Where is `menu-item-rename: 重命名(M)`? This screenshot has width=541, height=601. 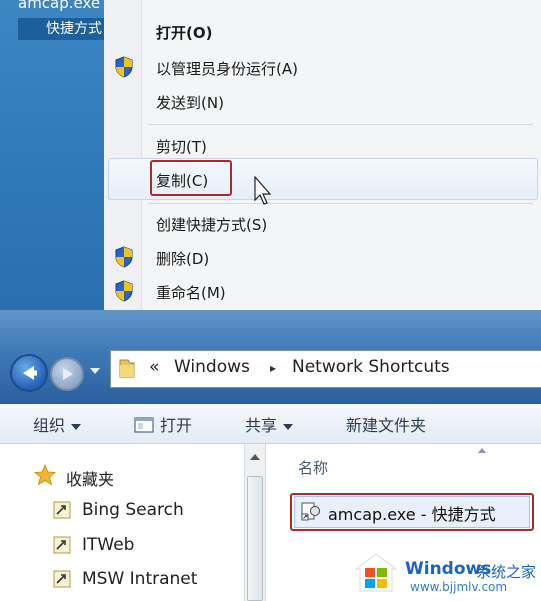
menu-item-rename: 重命名(M) is located at coordinates (191, 292).